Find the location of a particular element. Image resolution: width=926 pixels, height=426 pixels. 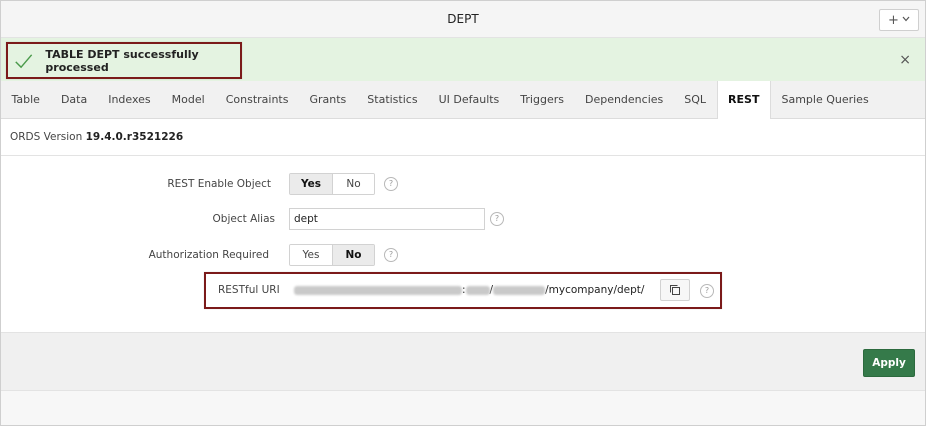

bottom-area is located at coordinates (463, 408).